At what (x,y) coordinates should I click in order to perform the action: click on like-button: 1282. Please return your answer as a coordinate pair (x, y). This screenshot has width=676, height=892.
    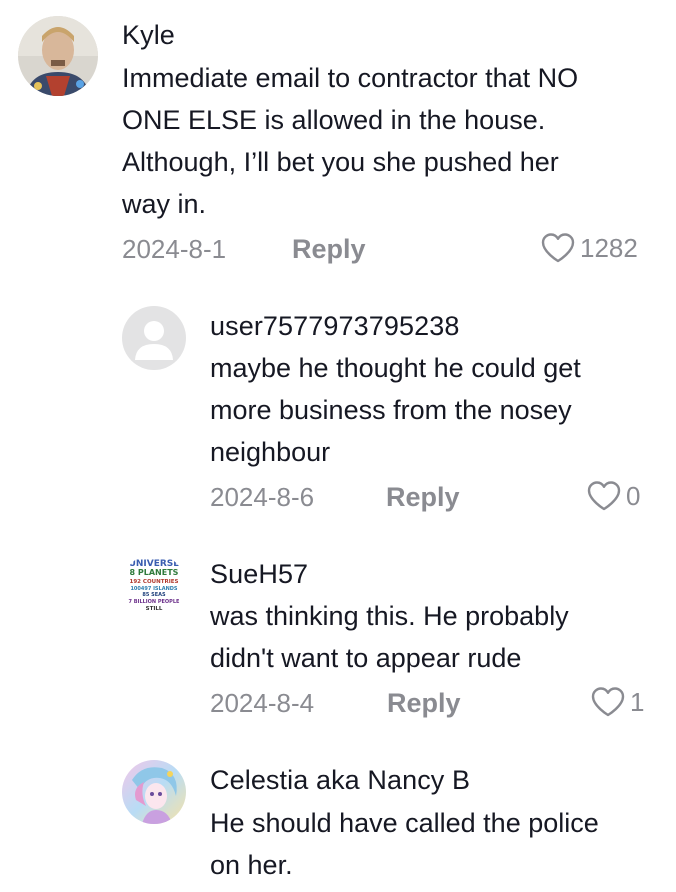
    Looking at the image, I should click on (589, 248).